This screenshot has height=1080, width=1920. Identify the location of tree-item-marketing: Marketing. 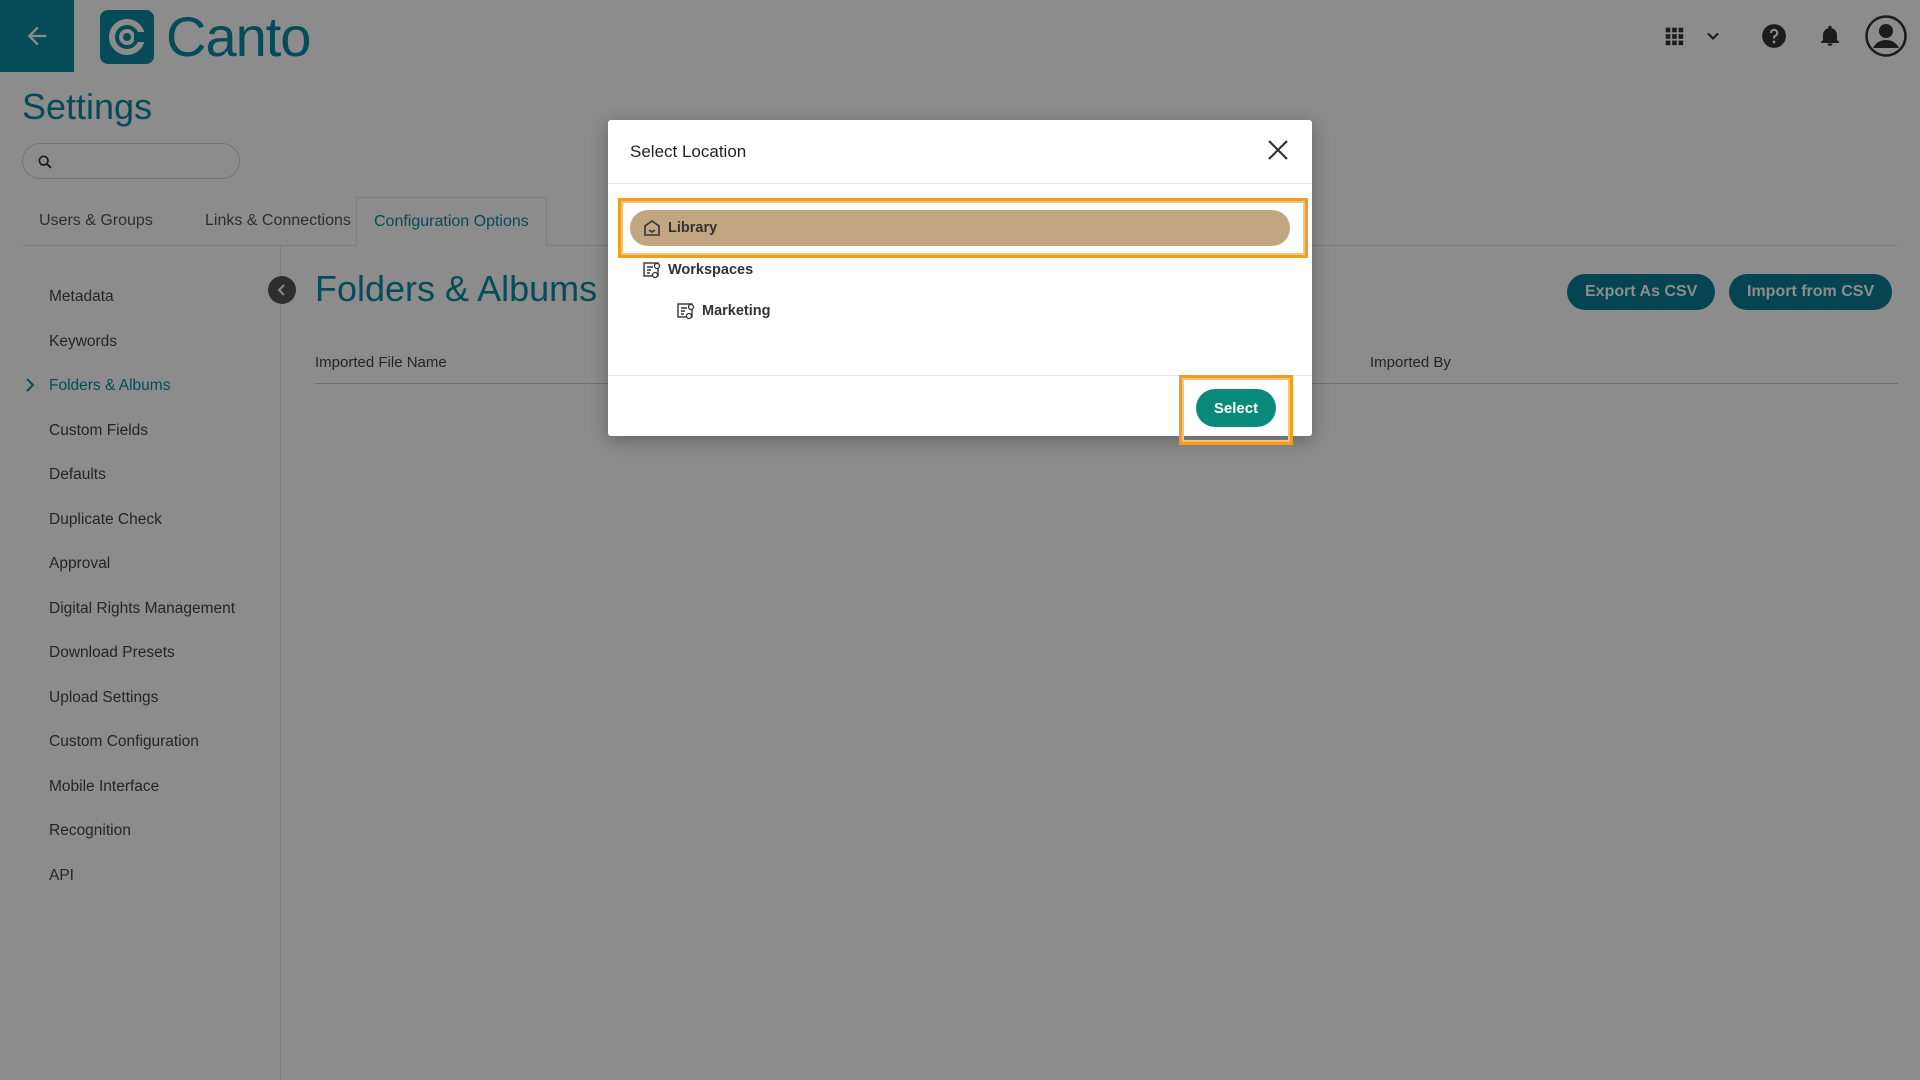
(723, 311).